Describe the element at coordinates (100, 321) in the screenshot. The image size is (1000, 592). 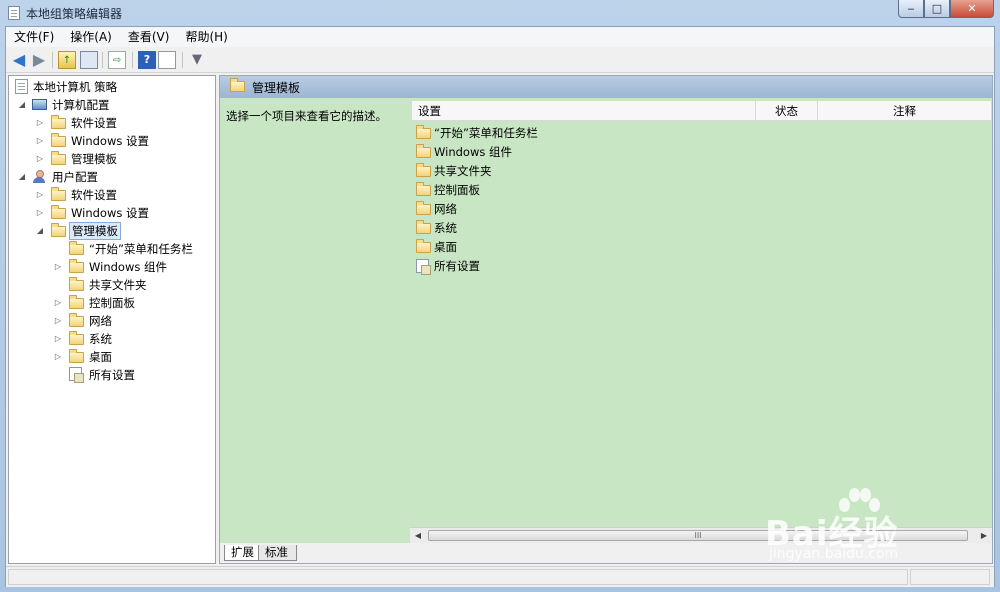
I see `tree-label: 网络` at that location.